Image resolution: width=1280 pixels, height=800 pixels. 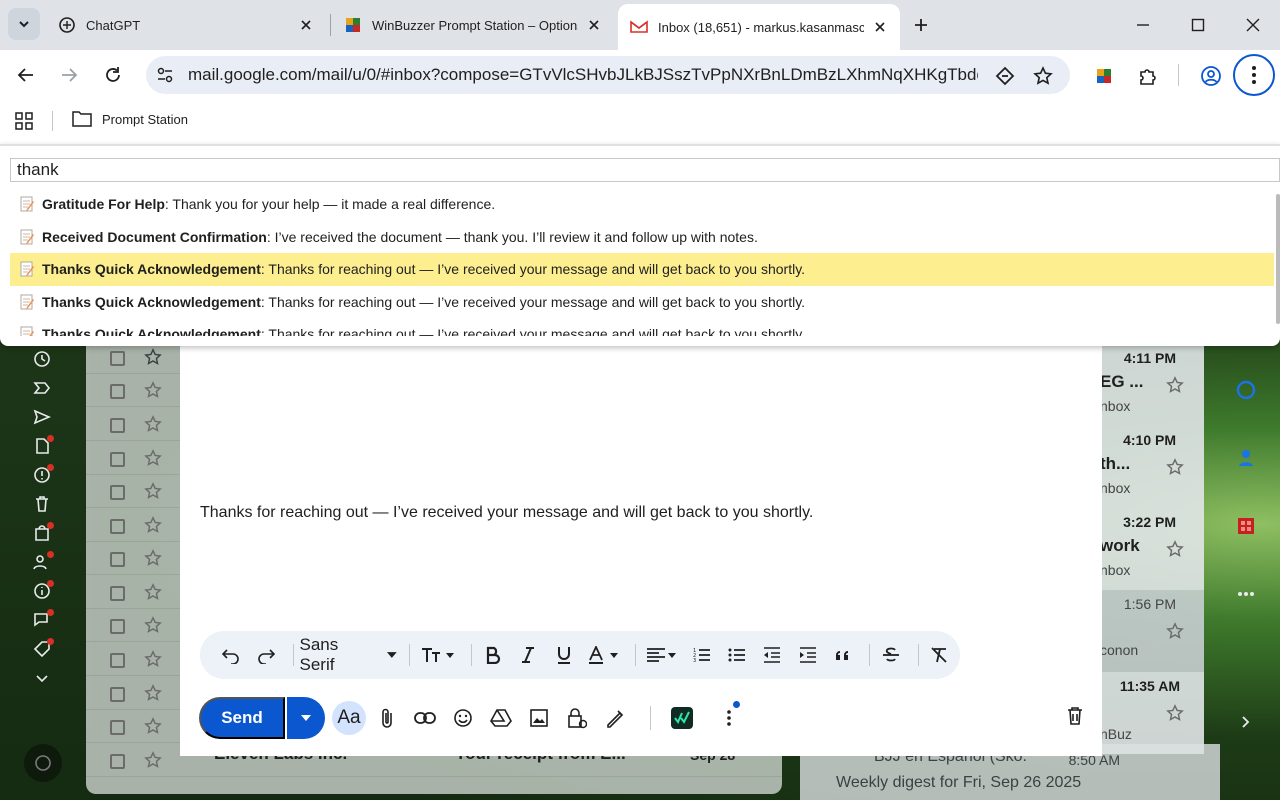 I want to click on trash-nav-icon, so click(x=42, y=503).